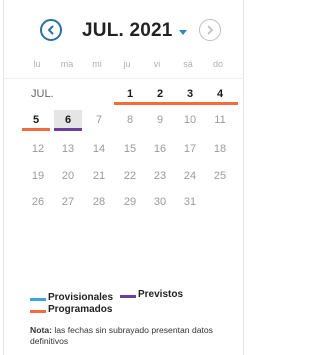 The width and height of the screenshot is (320, 355). What do you see at coordinates (182, 32) in the screenshot?
I see `chevron-down-icon` at bounding box center [182, 32].